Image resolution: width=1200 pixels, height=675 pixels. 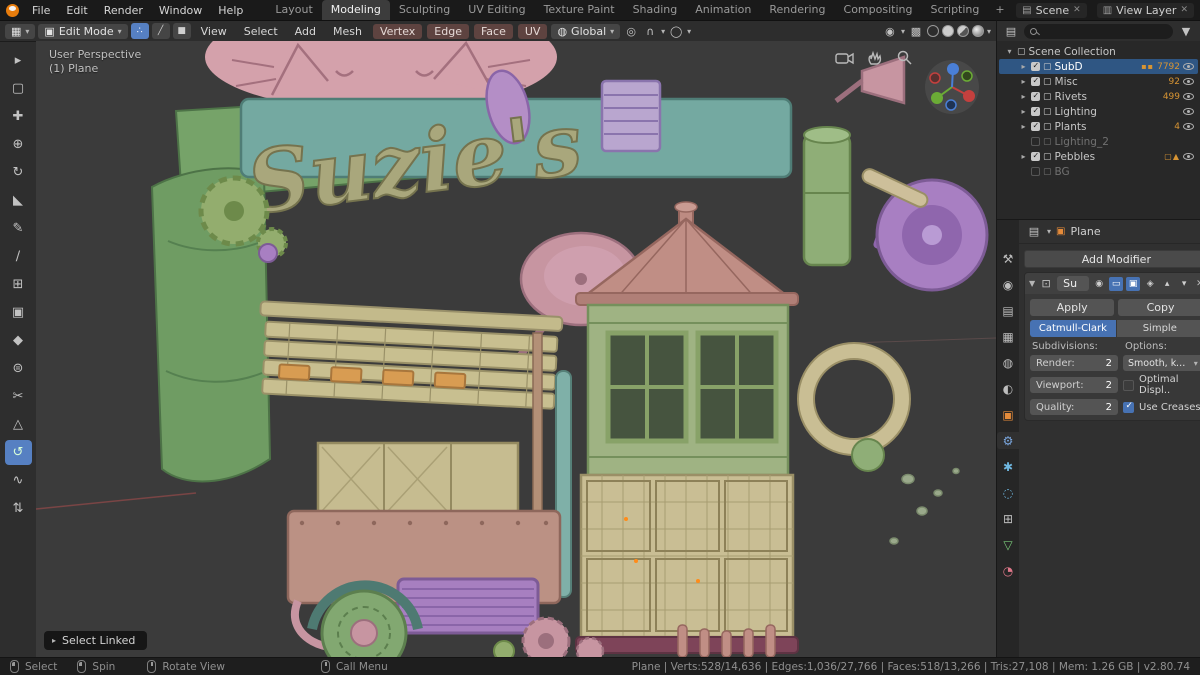 I want to click on copy-button: Copy, so click(x=1159, y=307).